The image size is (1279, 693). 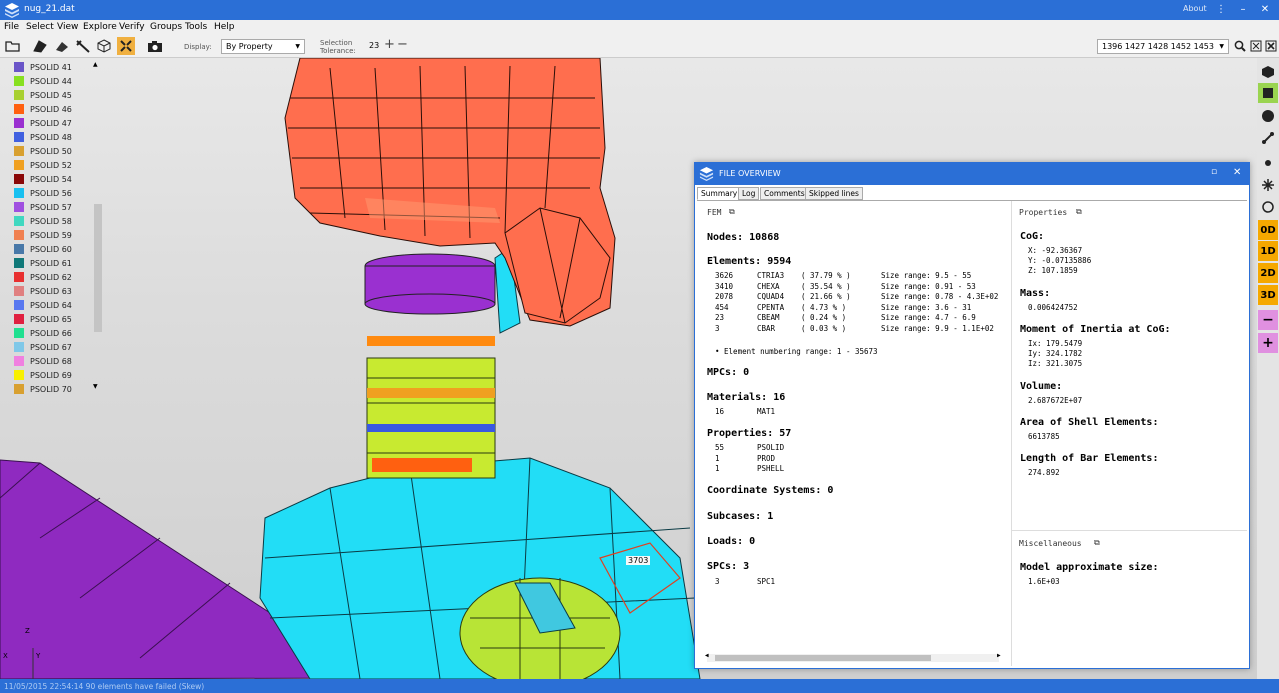 What do you see at coordinates (43, 81) in the screenshot?
I see `property-list-item: PSOLID 44` at bounding box center [43, 81].